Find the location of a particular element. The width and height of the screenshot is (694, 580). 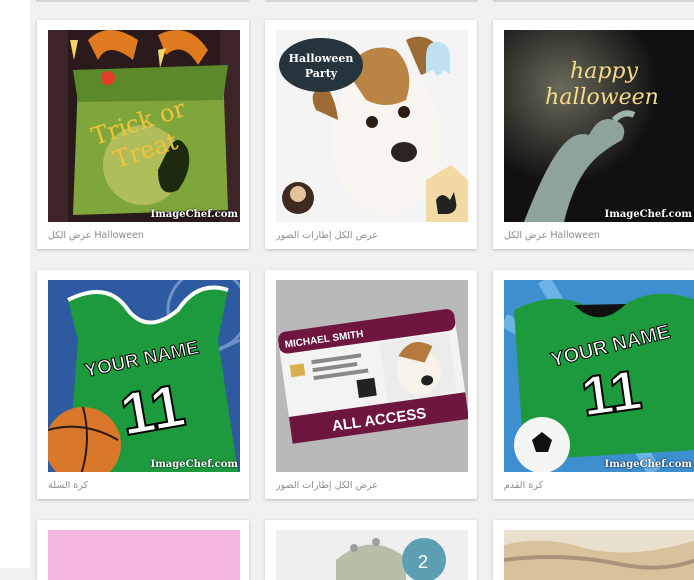

card-image: Halloween Party is located at coordinates (372, 126).